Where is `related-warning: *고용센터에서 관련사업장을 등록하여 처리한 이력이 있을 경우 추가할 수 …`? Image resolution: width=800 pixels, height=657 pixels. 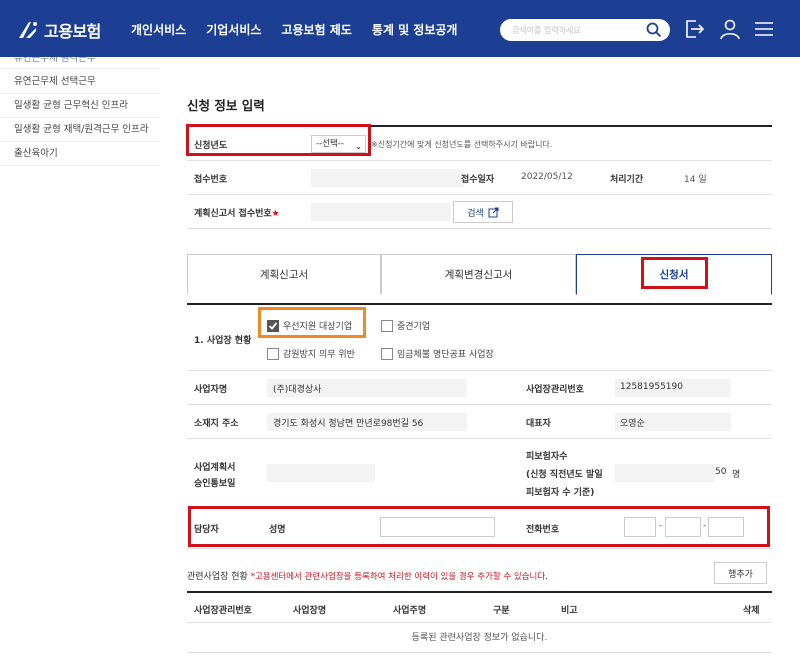
related-warning: *고용센터에서 관련사업장을 등록하여 처리한 이력이 있을 경우 추가할 수 … is located at coordinates (399, 577).